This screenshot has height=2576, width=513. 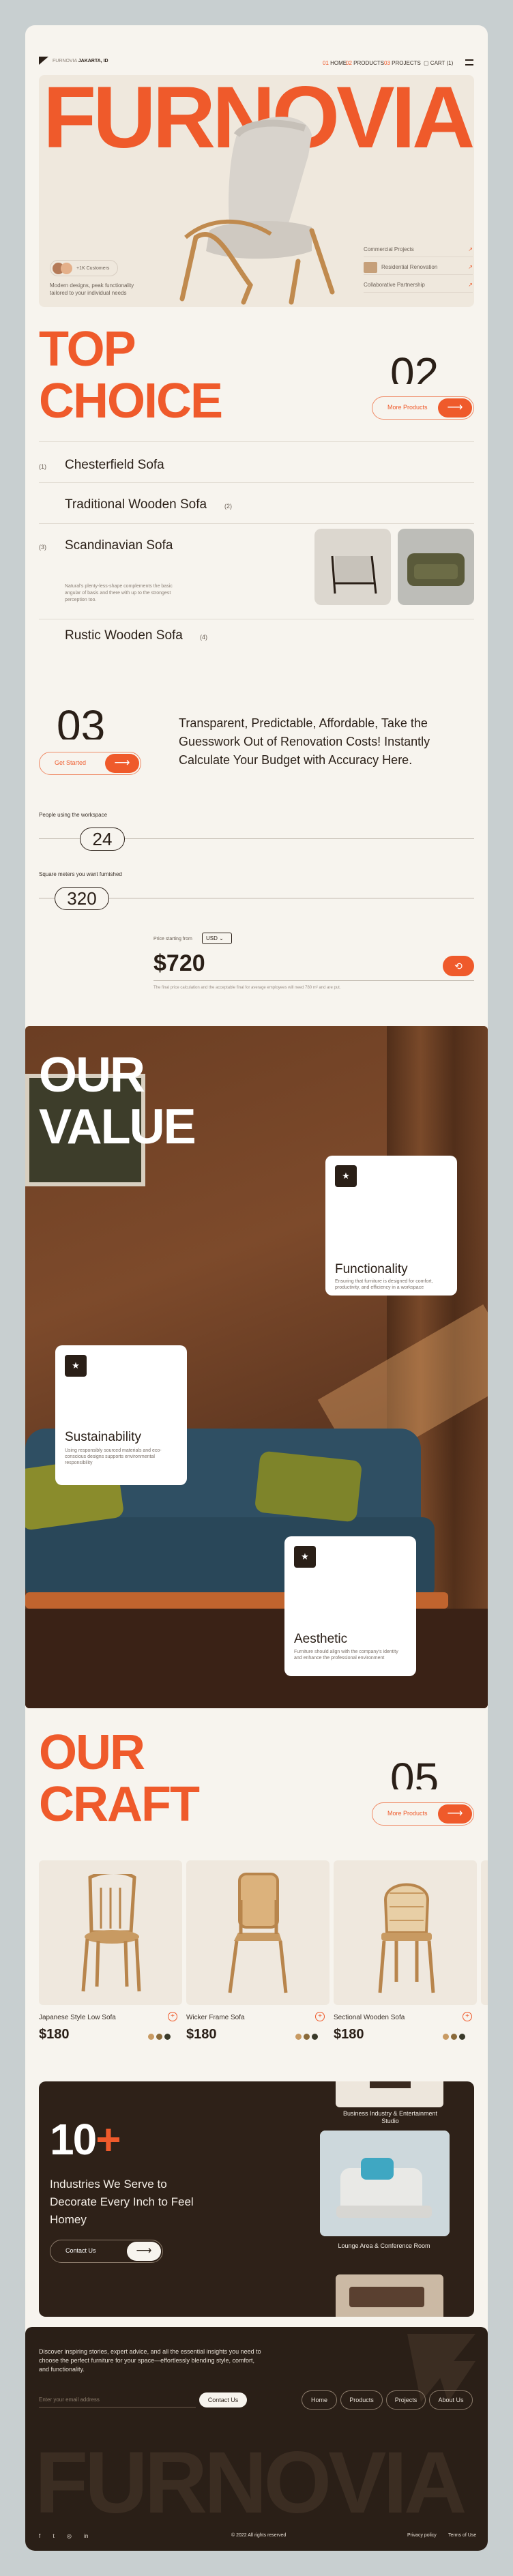 I want to click on industry-tile-label: Lounge Area & Conference Room, so click(x=384, y=2245).